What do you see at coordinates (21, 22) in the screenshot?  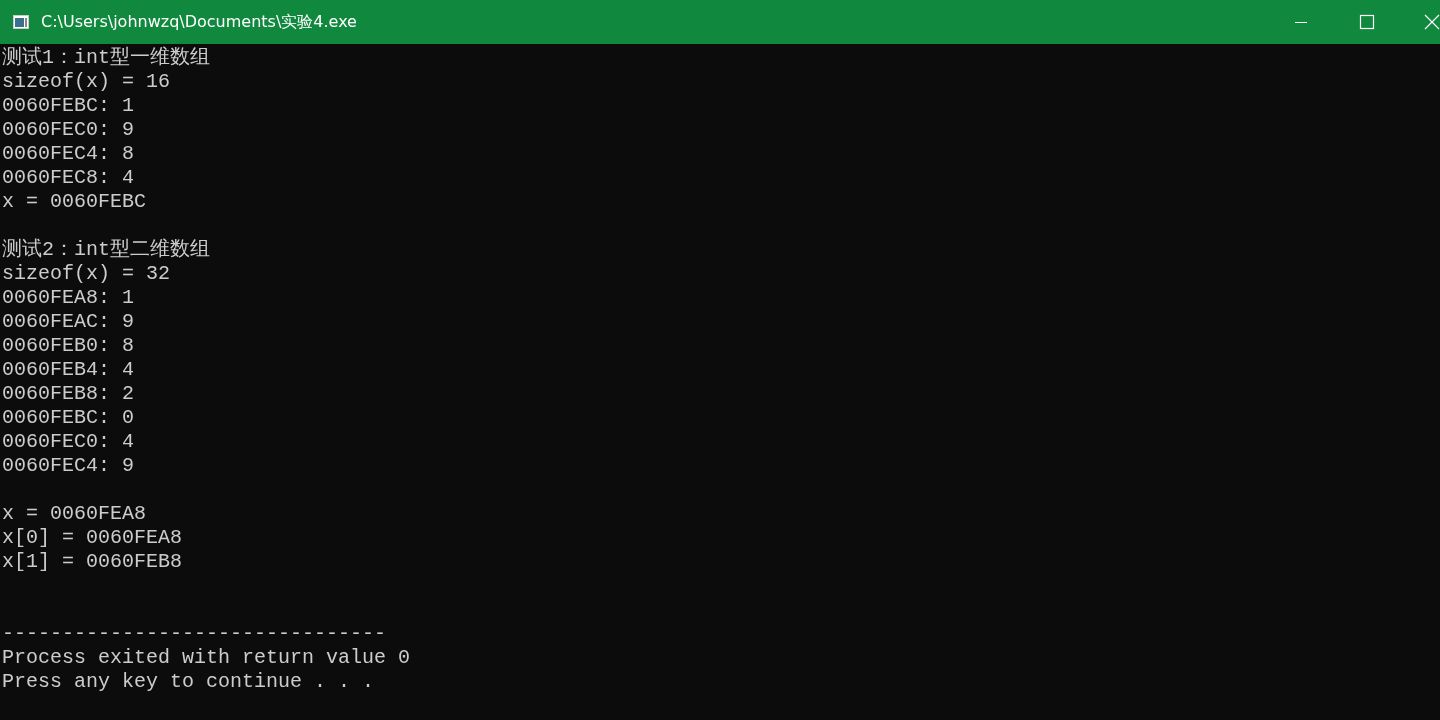 I see `console-icon` at bounding box center [21, 22].